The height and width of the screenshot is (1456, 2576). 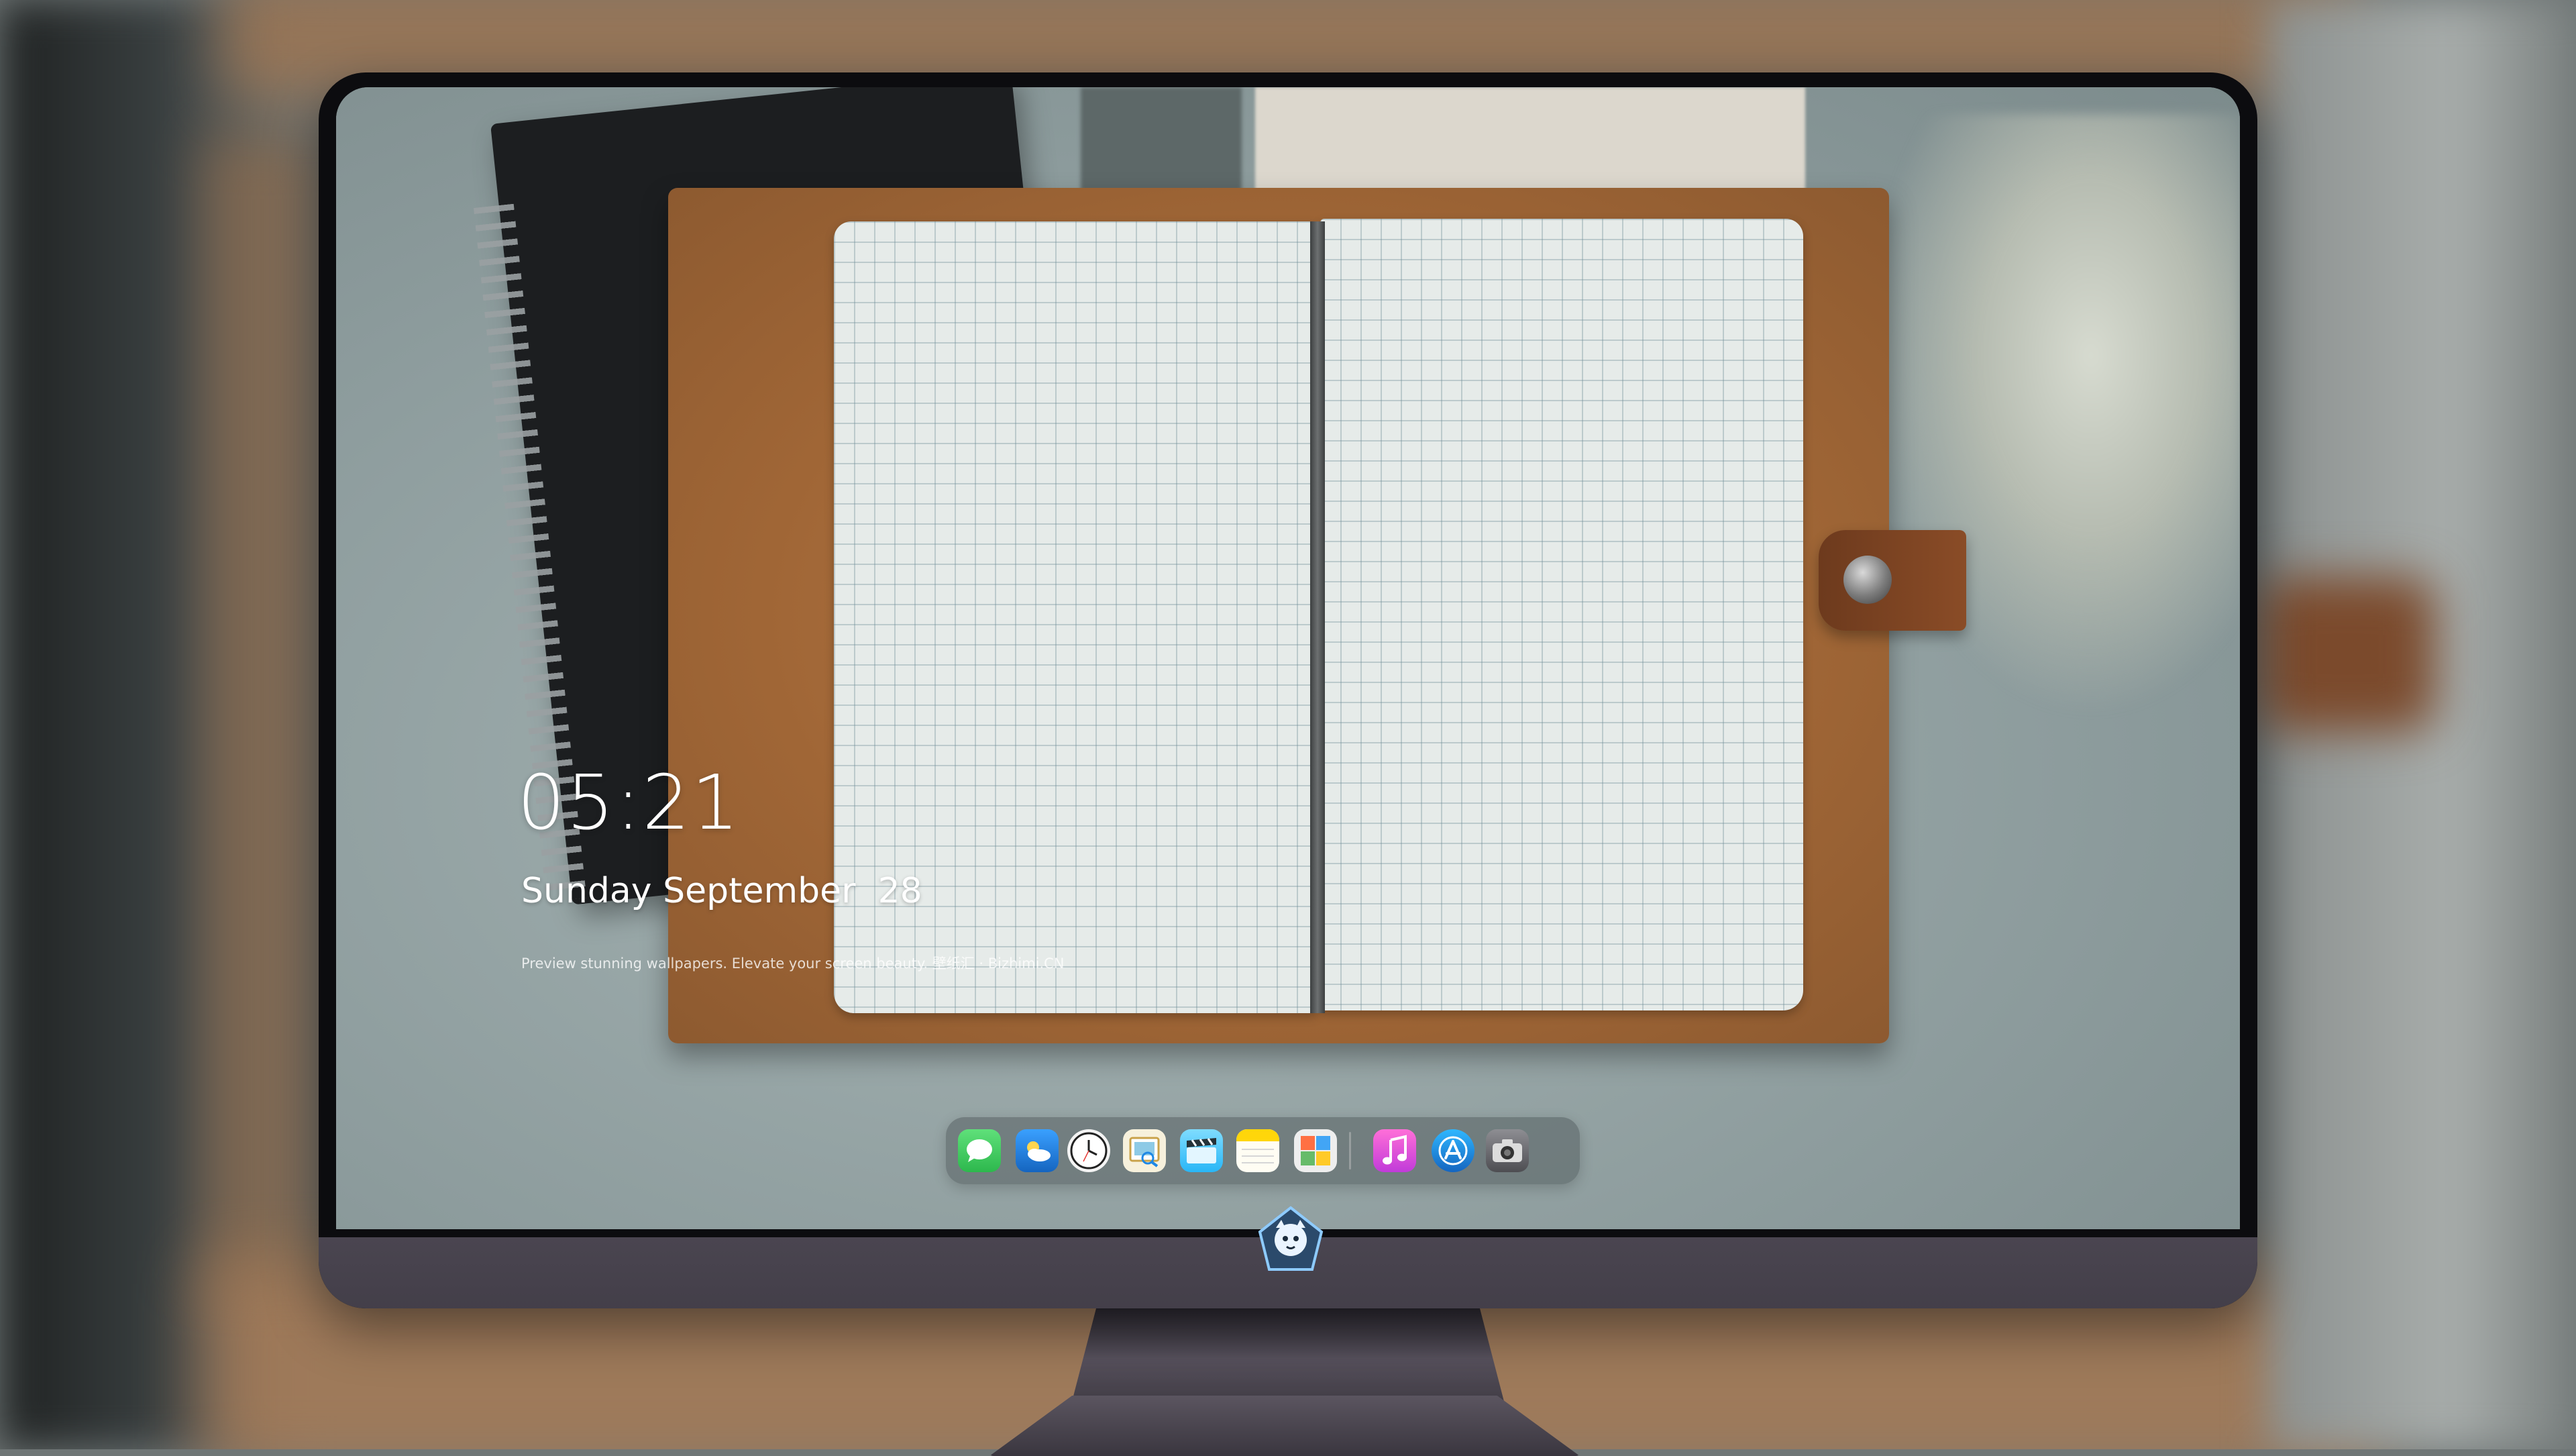 I want to click on weather-icon, so click(x=1037, y=1150).